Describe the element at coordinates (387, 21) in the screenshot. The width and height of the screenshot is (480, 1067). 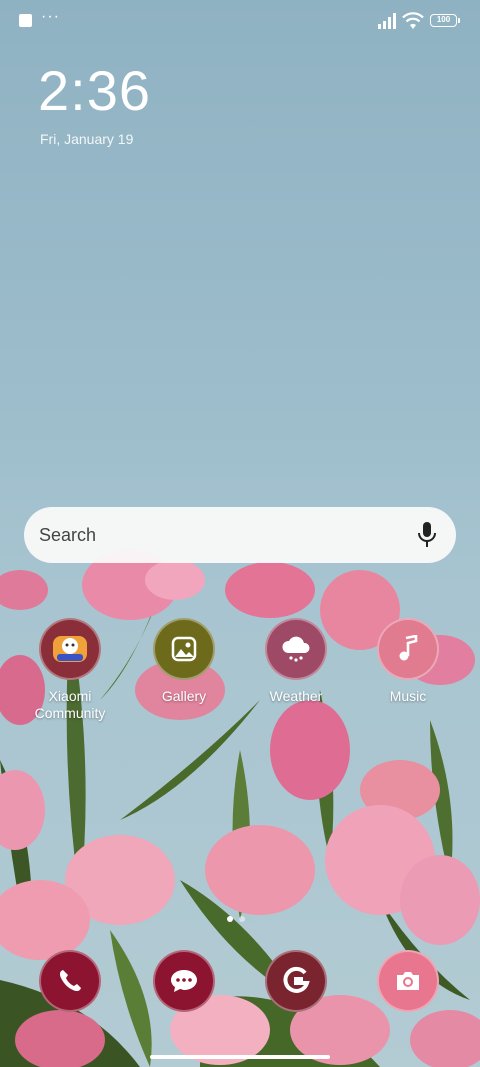
I see `signal-icon` at that location.